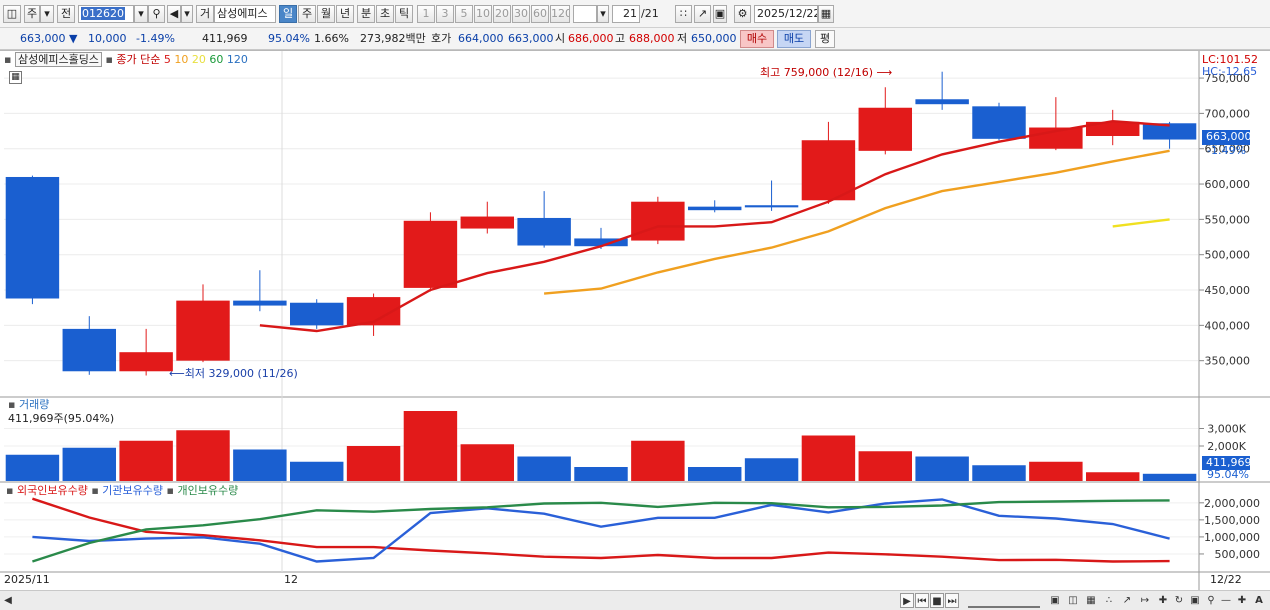  Describe the element at coordinates (307, 14) in the screenshot. I see `period-tab-week: 주` at that location.